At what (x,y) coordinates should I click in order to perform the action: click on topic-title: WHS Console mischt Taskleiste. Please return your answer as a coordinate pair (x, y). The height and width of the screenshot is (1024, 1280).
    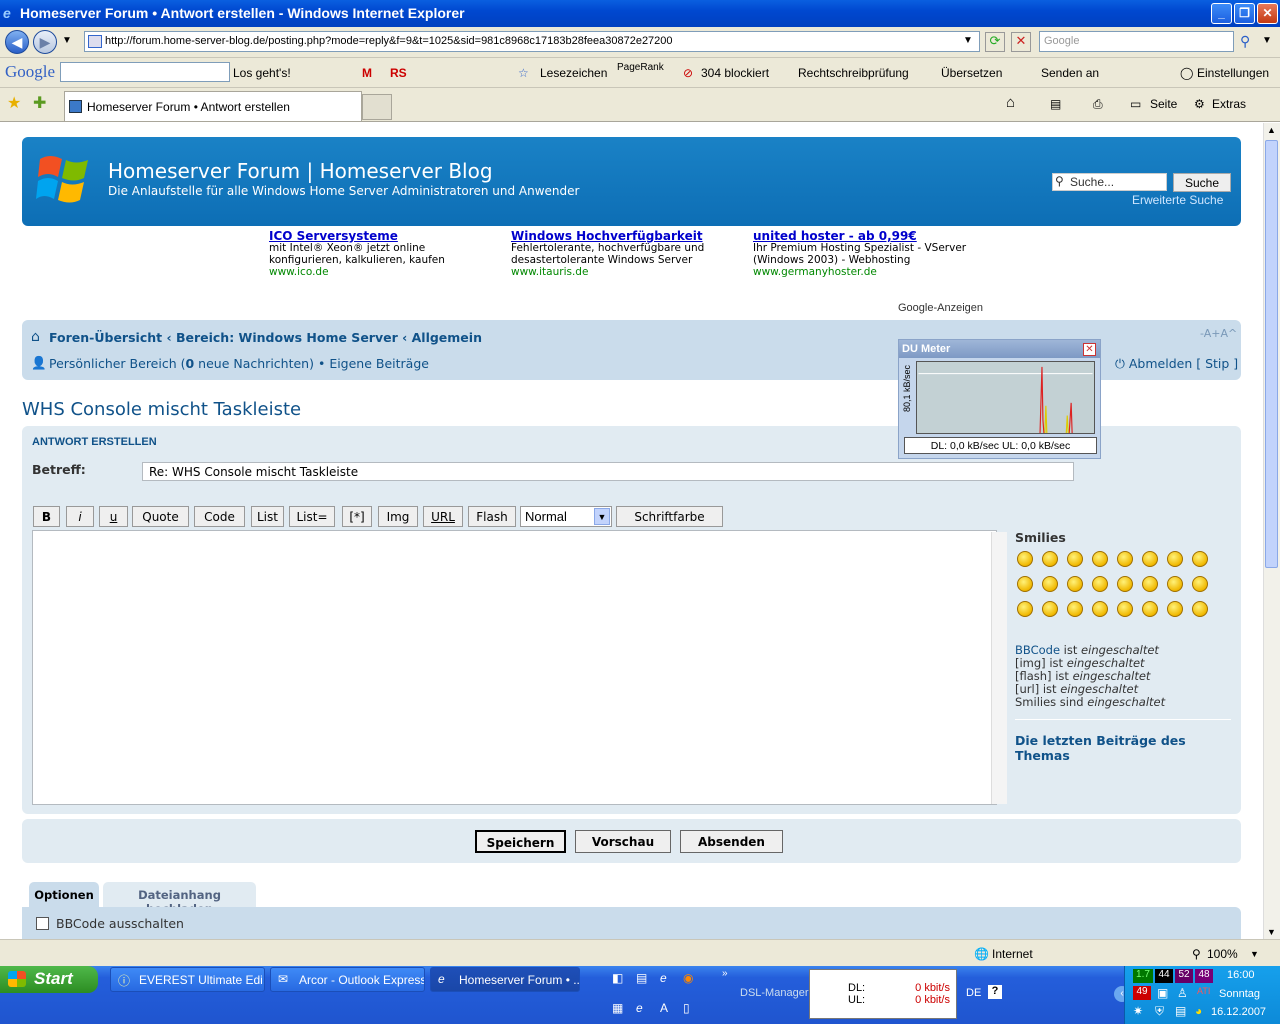
    Looking at the image, I should click on (161, 409).